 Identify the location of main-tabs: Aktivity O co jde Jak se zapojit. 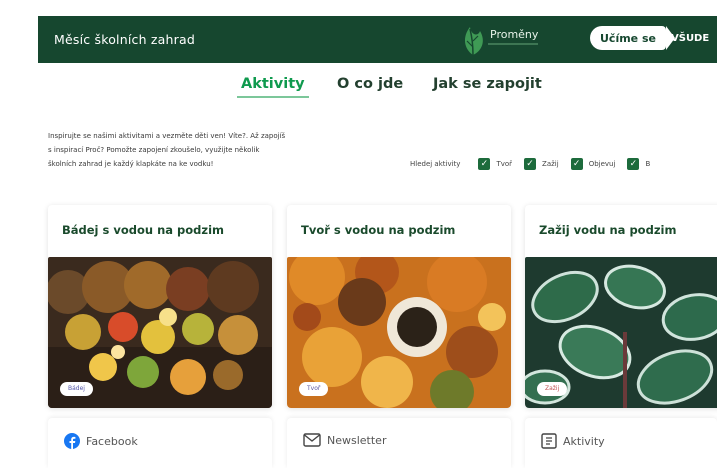
(358, 89).